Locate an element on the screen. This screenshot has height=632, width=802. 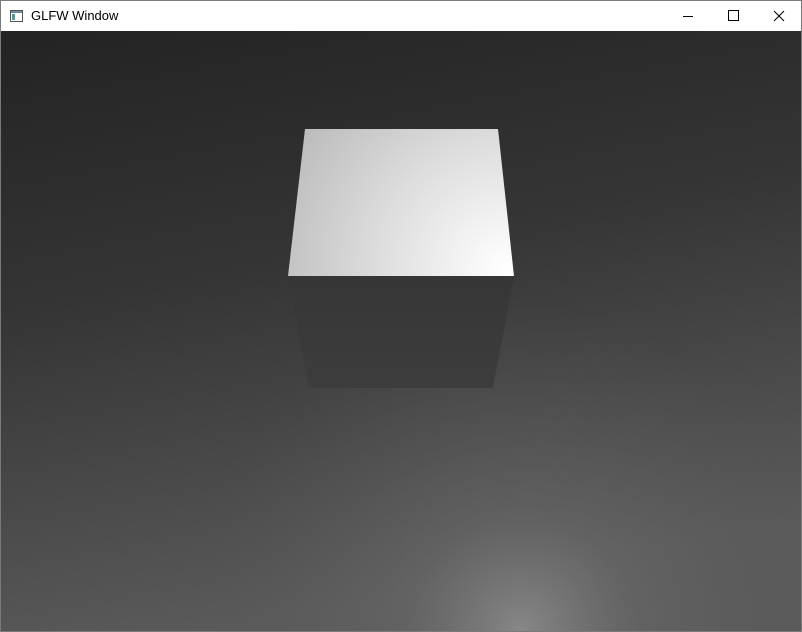
close-button is located at coordinates (778, 16).